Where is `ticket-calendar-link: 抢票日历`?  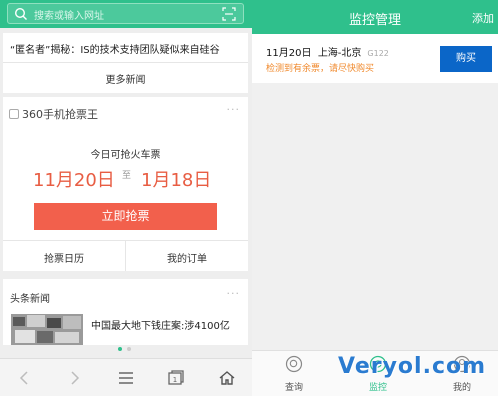 ticket-calendar-link: 抢票日历 is located at coordinates (64, 257).